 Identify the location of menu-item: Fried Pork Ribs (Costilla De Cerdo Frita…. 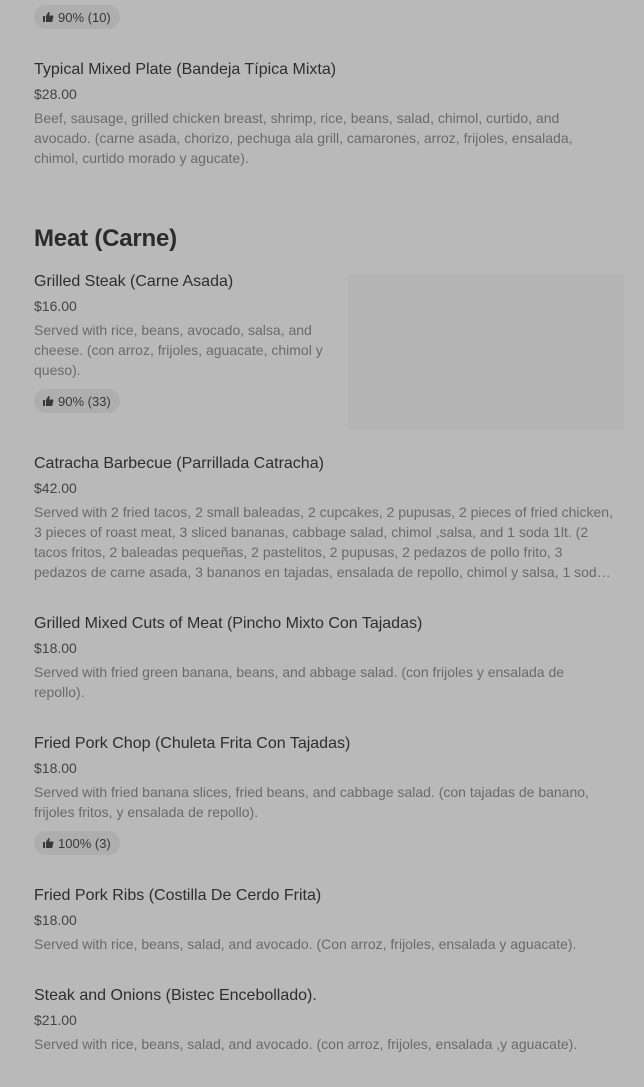
(325, 920).